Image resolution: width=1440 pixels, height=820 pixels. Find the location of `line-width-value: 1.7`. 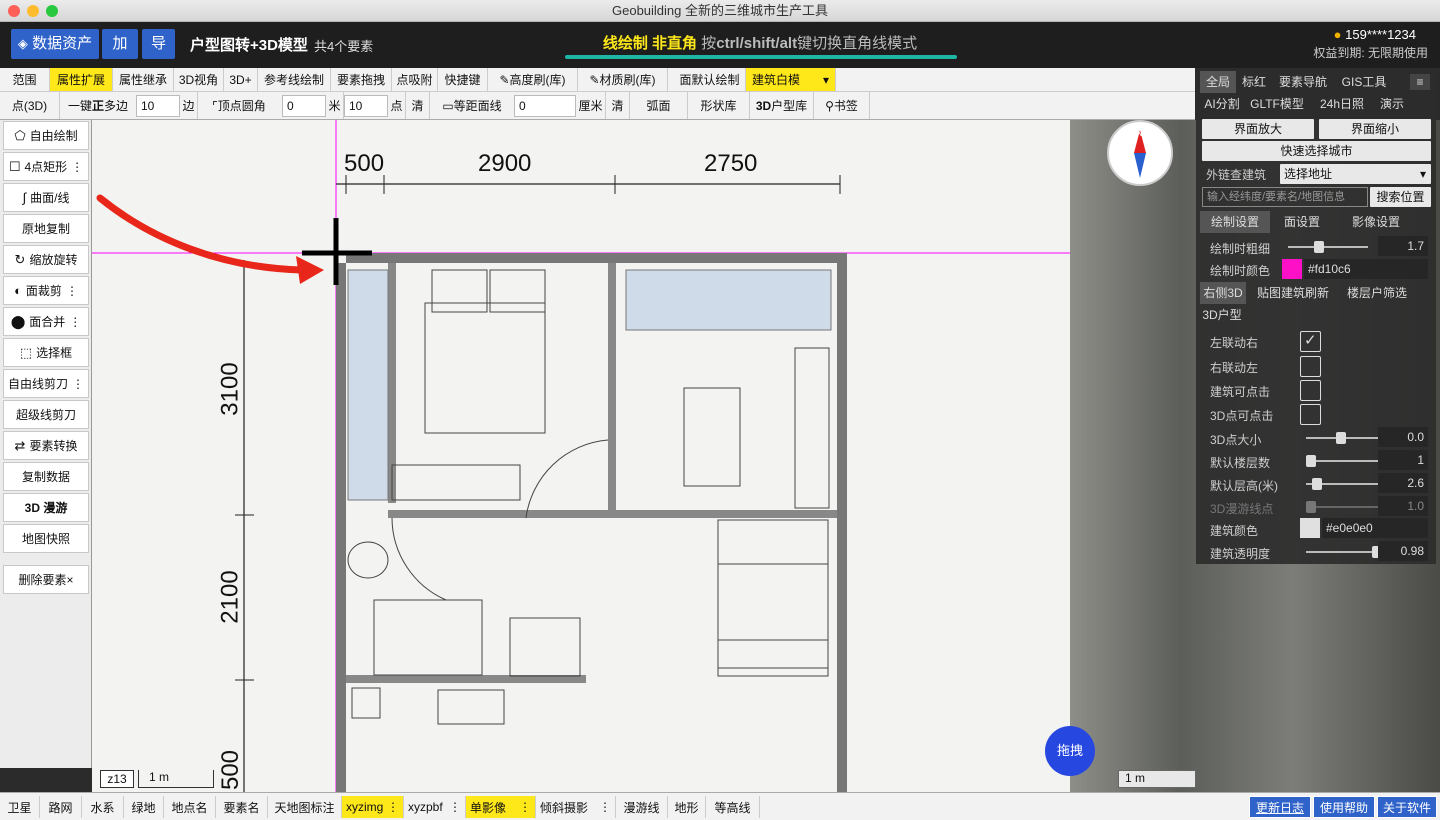

line-width-value: 1.7 is located at coordinates (1403, 246).